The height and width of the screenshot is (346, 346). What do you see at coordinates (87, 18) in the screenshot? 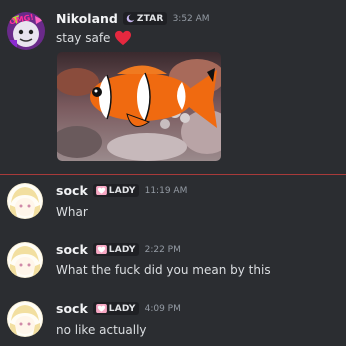
I see `username: Nikoland` at bounding box center [87, 18].